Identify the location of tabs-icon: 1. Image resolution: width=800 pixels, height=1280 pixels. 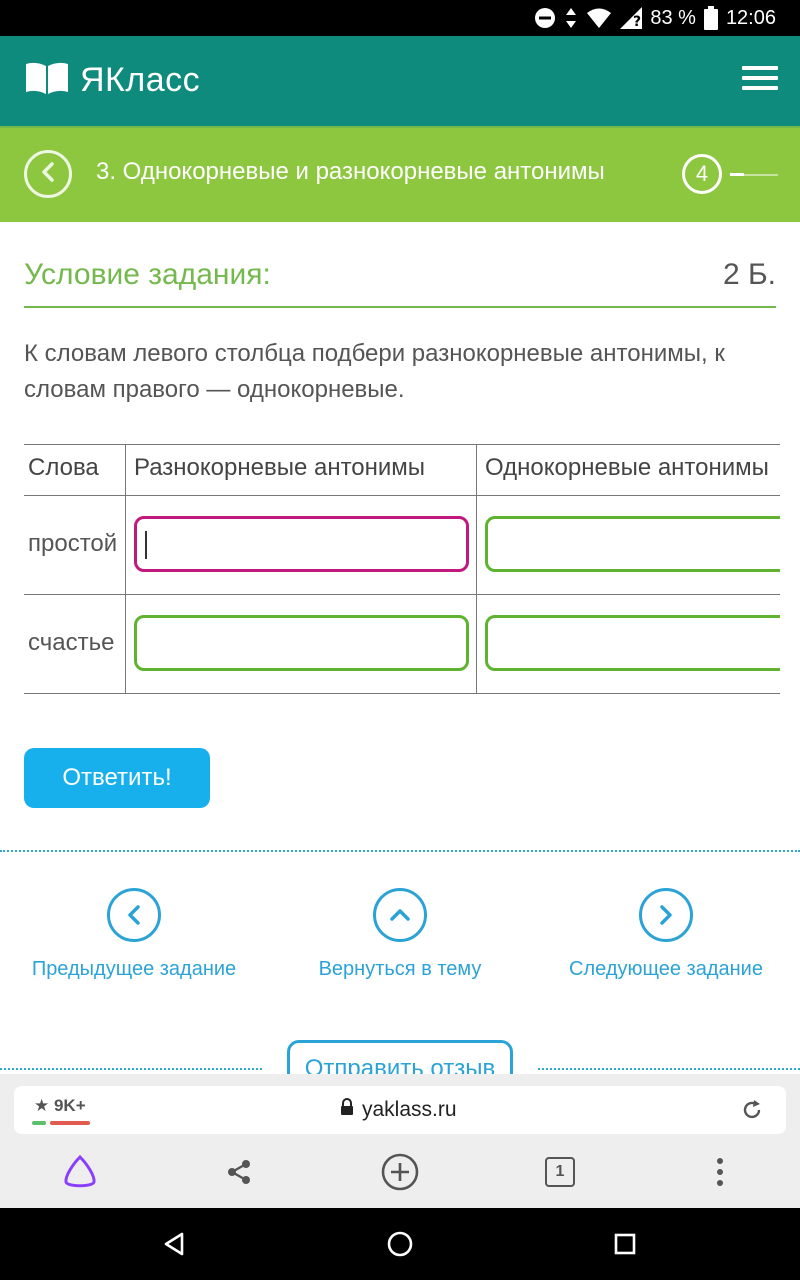
(560, 1172).